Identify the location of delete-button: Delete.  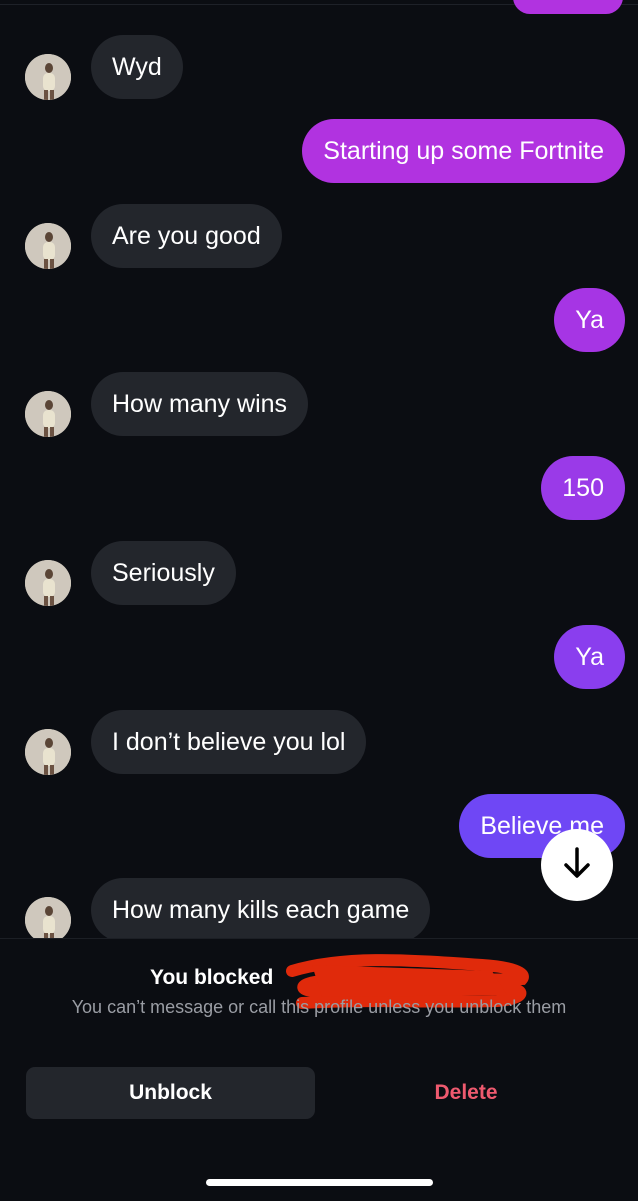
(466, 1093).